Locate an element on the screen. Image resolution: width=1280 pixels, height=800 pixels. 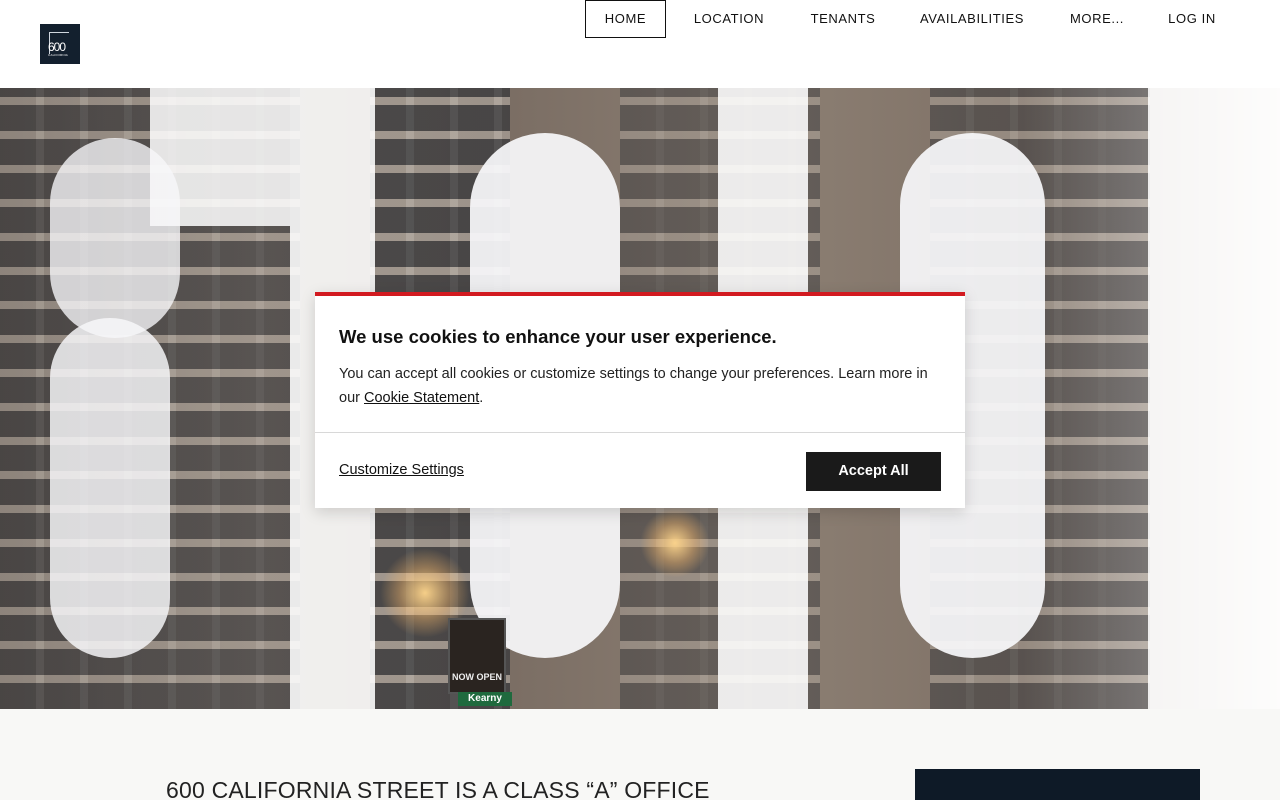
nav-location: LOCATION is located at coordinates (729, 19).